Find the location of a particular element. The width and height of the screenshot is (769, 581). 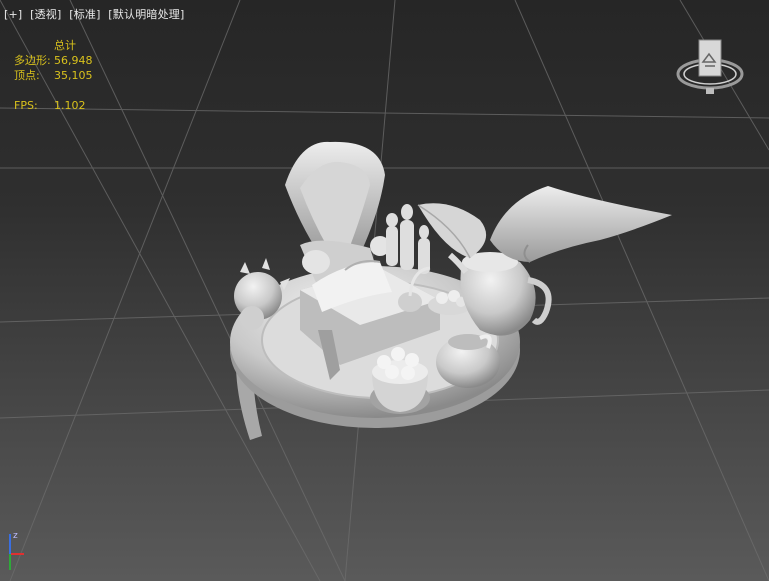

axis-tripod-icon: z is located at coordinates (16, 550).